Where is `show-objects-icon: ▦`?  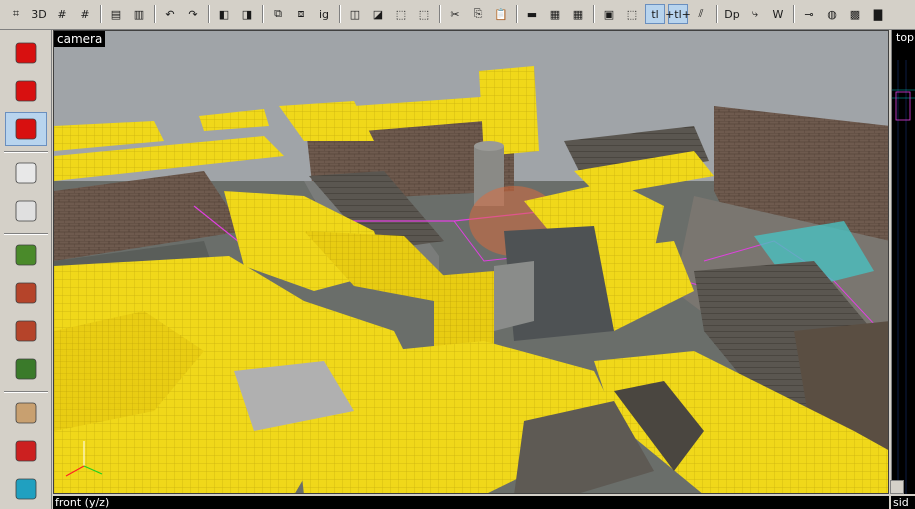
show-objects-icon: ▦ is located at coordinates (578, 14).